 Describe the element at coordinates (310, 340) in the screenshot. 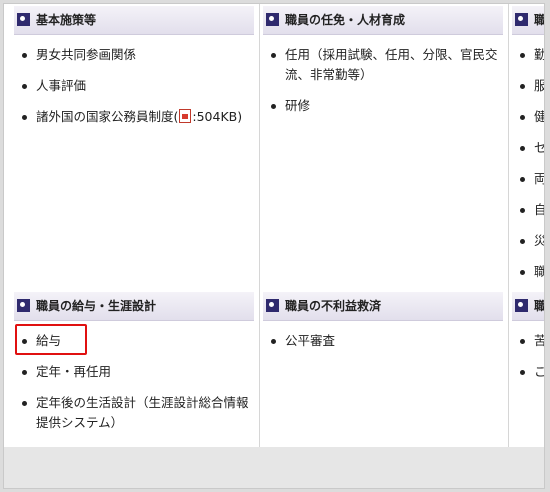

I see `link-text: 公平審査` at that location.